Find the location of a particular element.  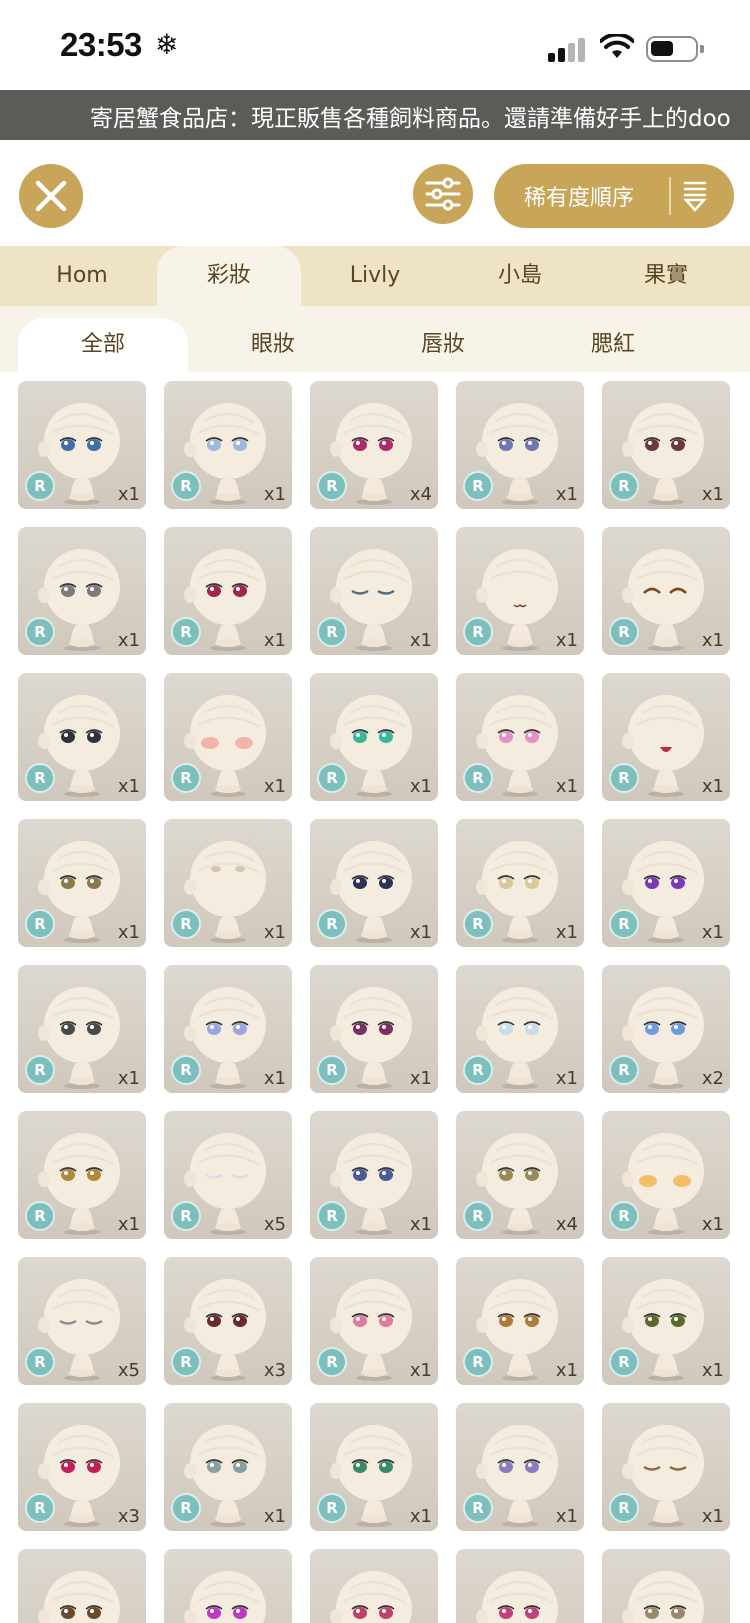

sort-order-button: 稀有度順序 is located at coordinates (614, 196).